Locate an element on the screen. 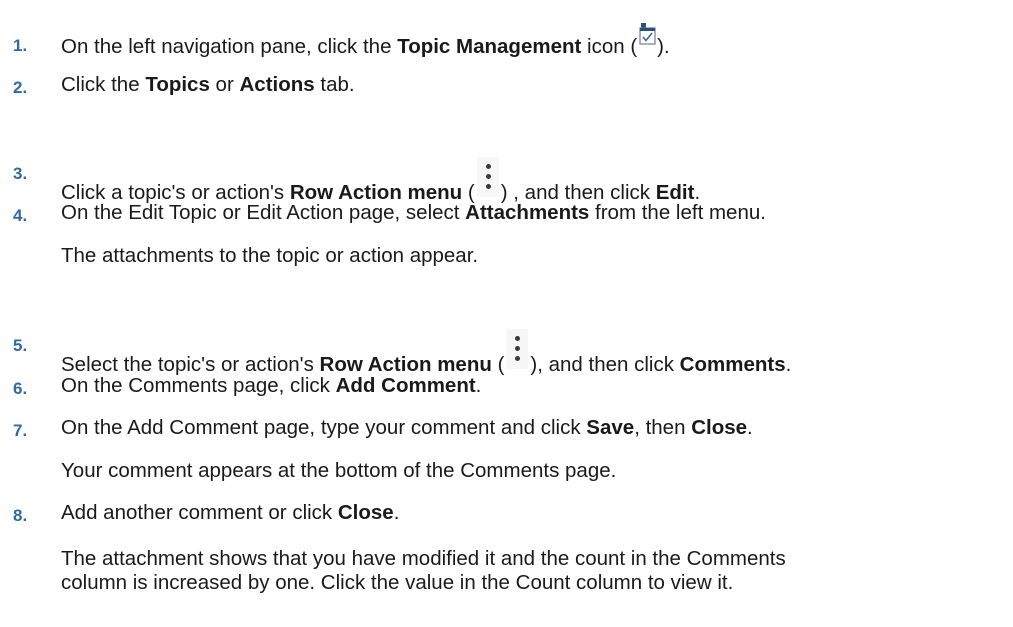 The height and width of the screenshot is (627, 1013). step-6-text: On the Comments page, click Add Comment. is located at coordinates (271, 385).